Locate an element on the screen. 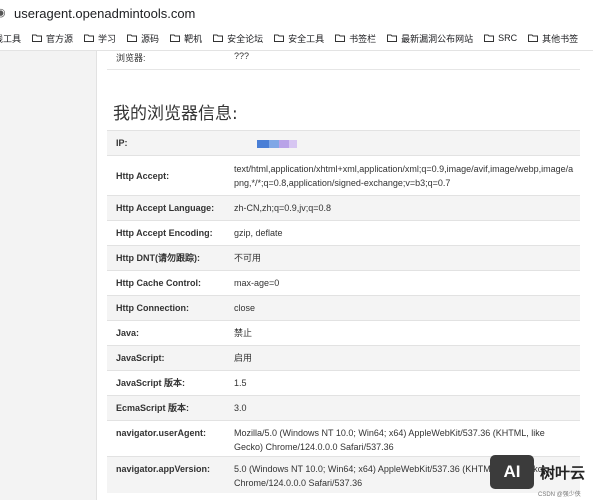 The image size is (593, 500). table-row: JavaScript 版本: 1.5 is located at coordinates (343, 383).